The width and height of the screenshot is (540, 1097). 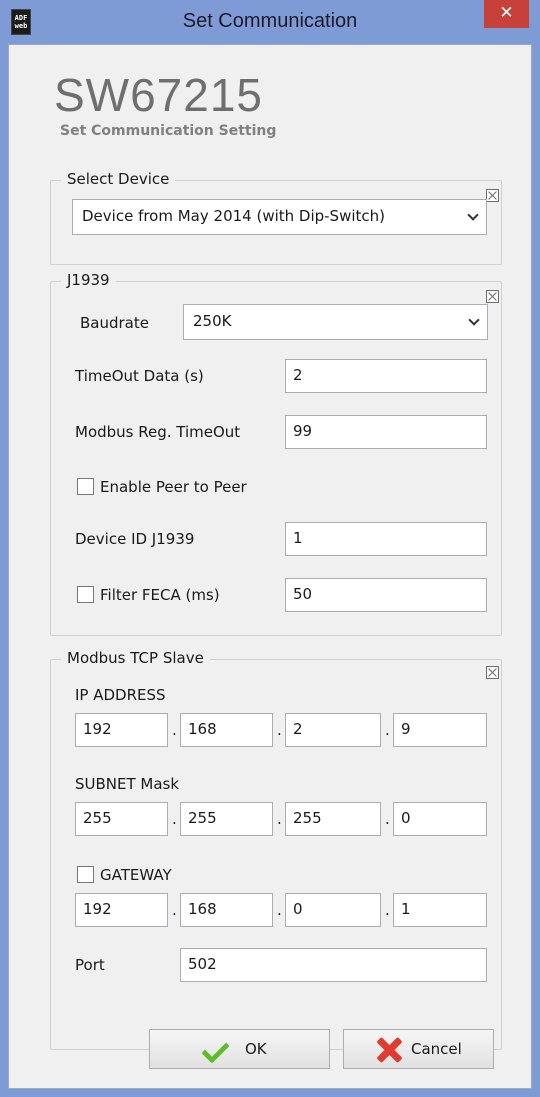 I want to click on device-id-input: 1, so click(x=386, y=539).